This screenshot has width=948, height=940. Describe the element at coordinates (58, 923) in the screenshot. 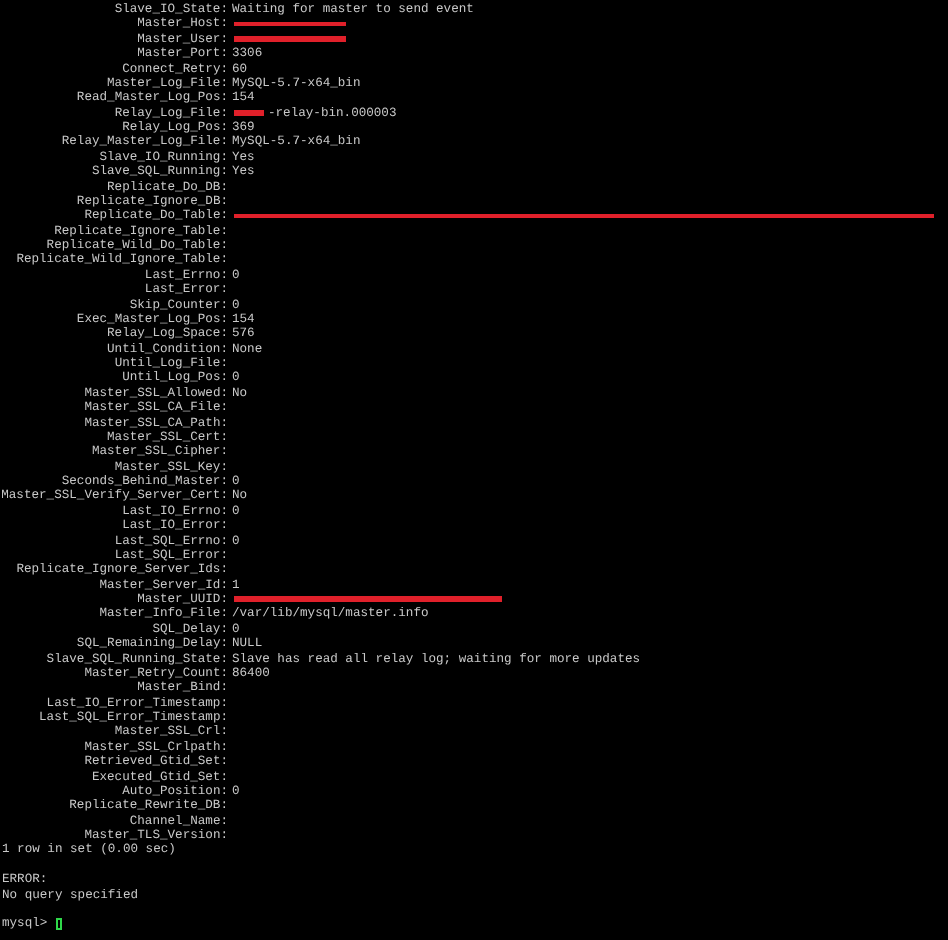

I see `text-cursor` at that location.